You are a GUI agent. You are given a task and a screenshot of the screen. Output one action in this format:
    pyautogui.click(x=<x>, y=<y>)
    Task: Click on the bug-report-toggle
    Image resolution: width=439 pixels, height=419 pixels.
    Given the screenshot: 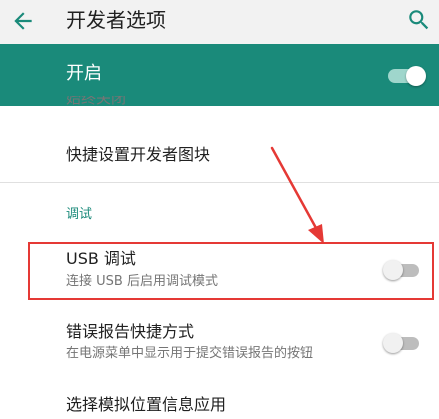 What is the action you would take?
    pyautogui.click(x=401, y=343)
    